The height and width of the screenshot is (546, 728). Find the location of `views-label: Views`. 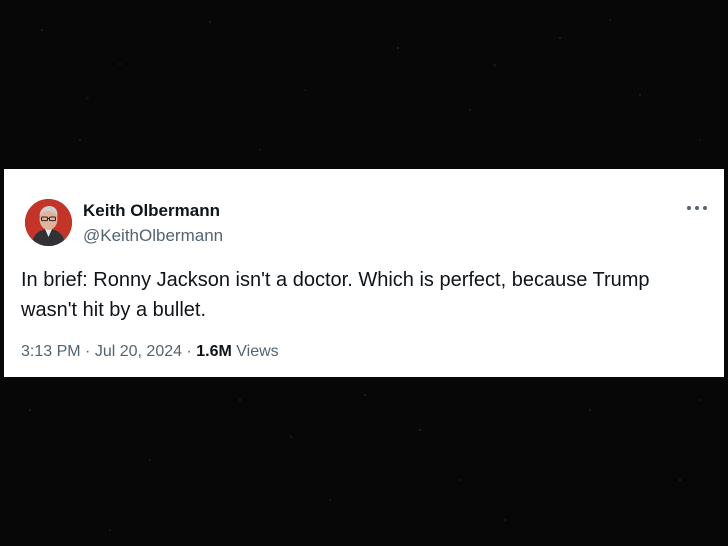

views-label: Views is located at coordinates (257, 351).